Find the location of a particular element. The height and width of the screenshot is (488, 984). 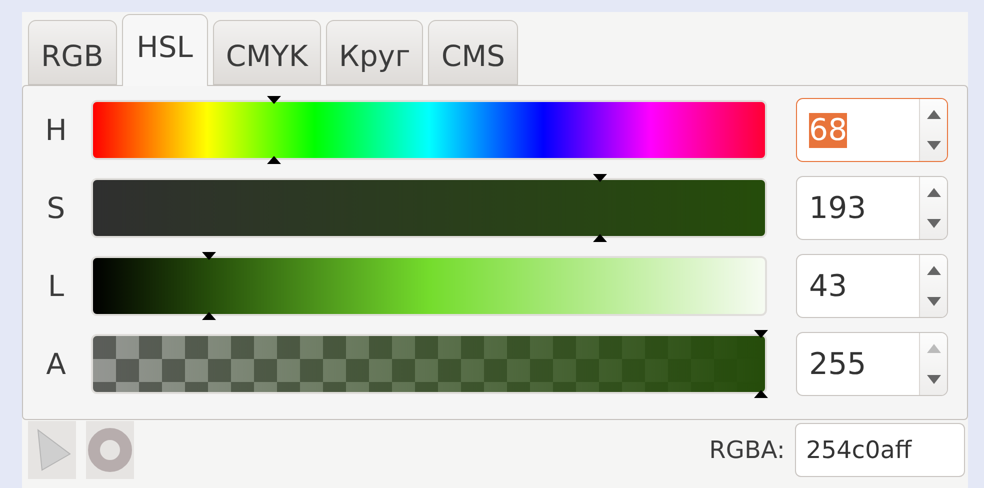

number-spinbox: 43 is located at coordinates (872, 286).